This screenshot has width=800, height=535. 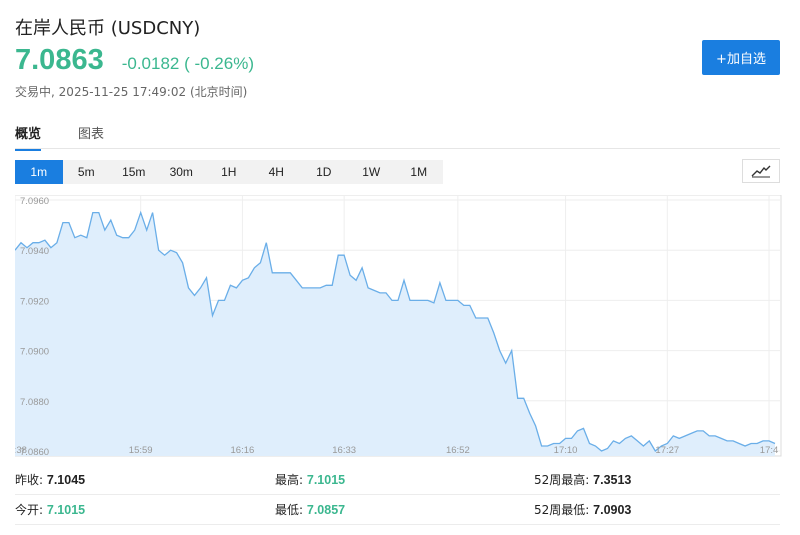 What do you see at coordinates (324, 172) in the screenshot?
I see `interval-1d: 1D` at bounding box center [324, 172].